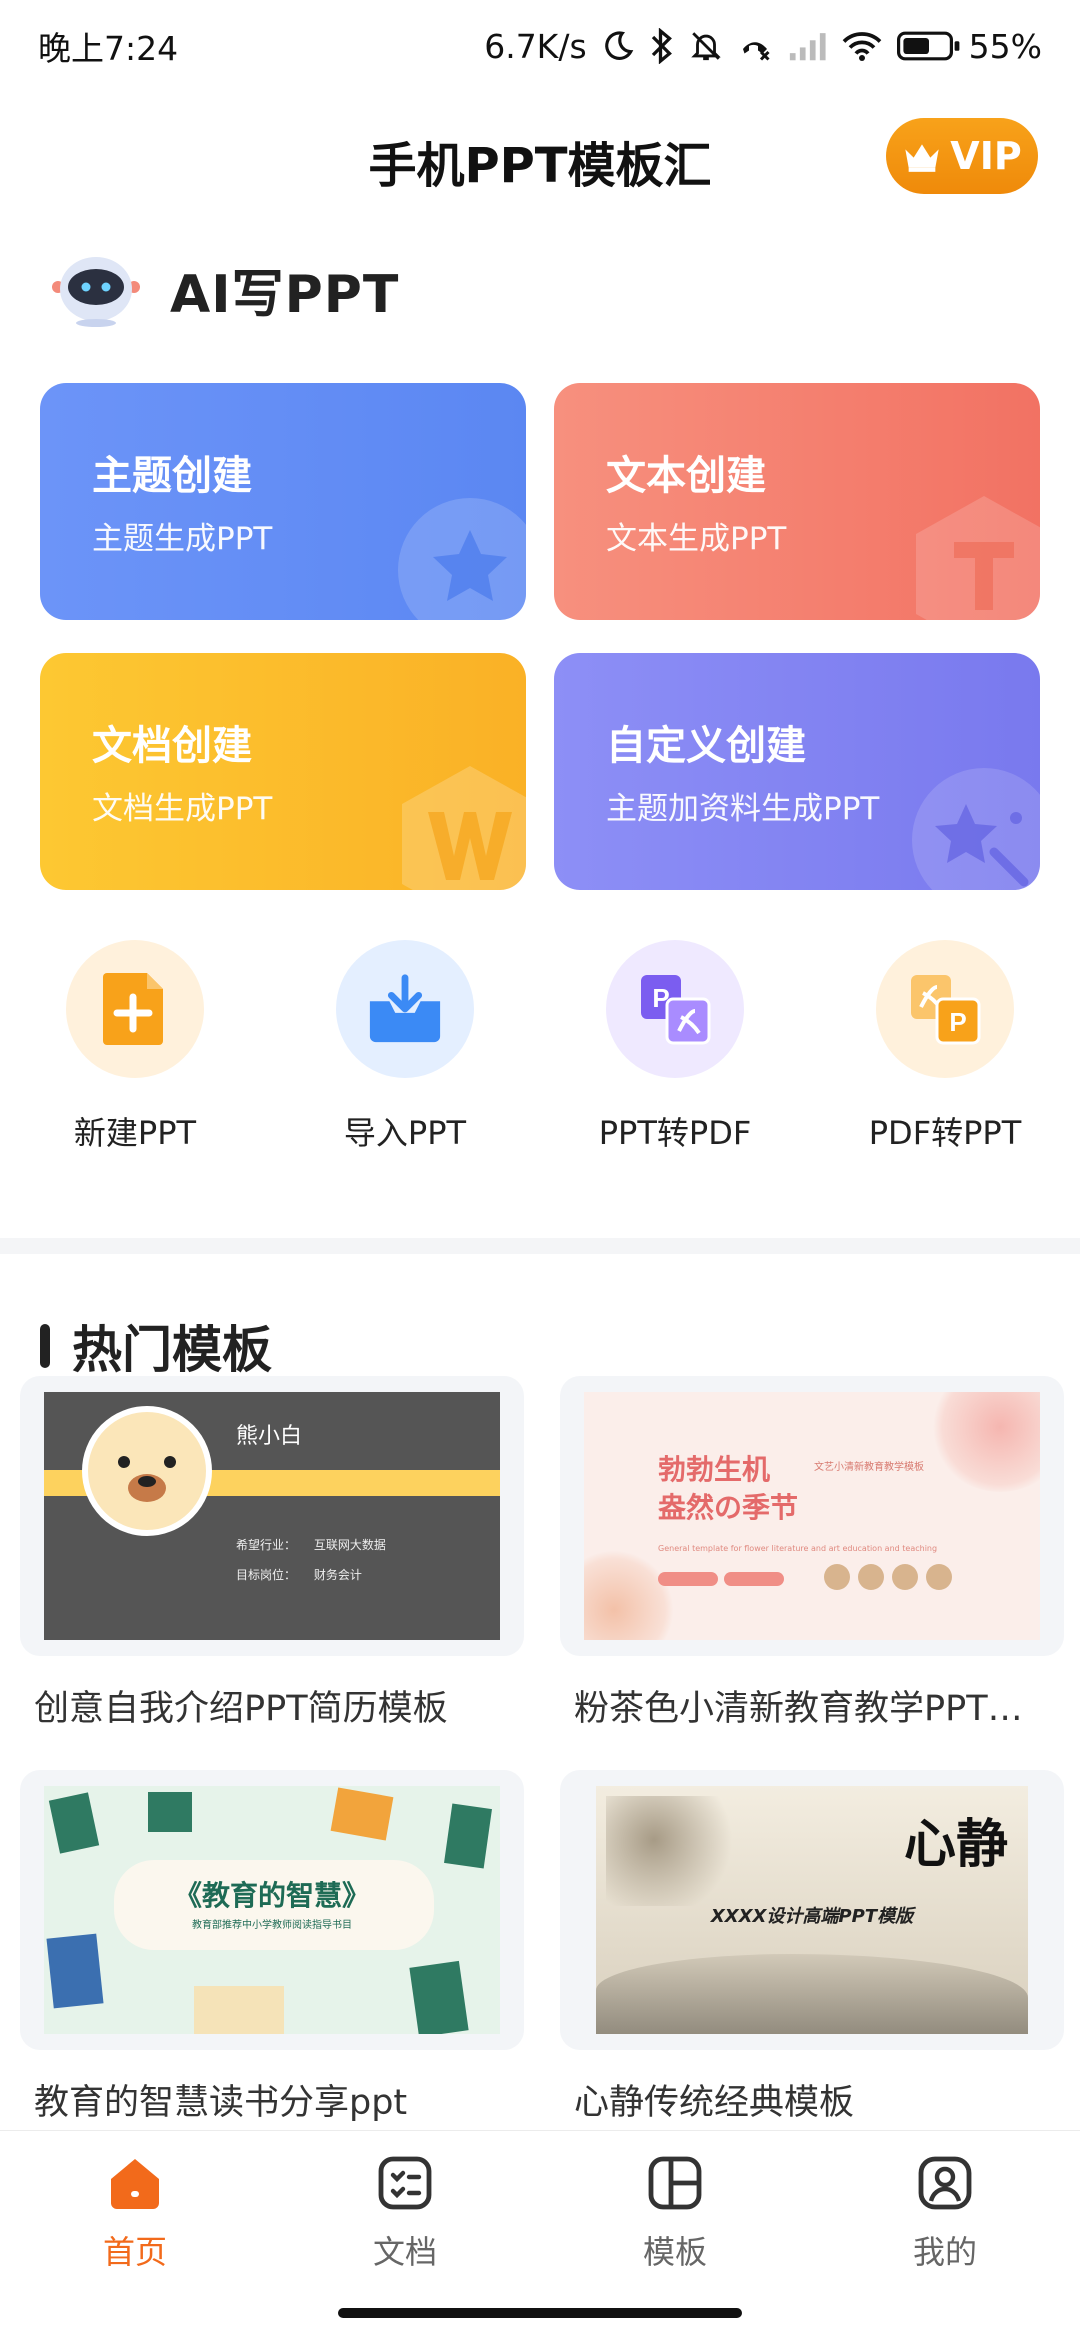 This screenshot has width=1080, height=2340. Describe the element at coordinates (271, 1895) in the screenshot. I see `thumb-title: 《教育的智慧》` at that location.